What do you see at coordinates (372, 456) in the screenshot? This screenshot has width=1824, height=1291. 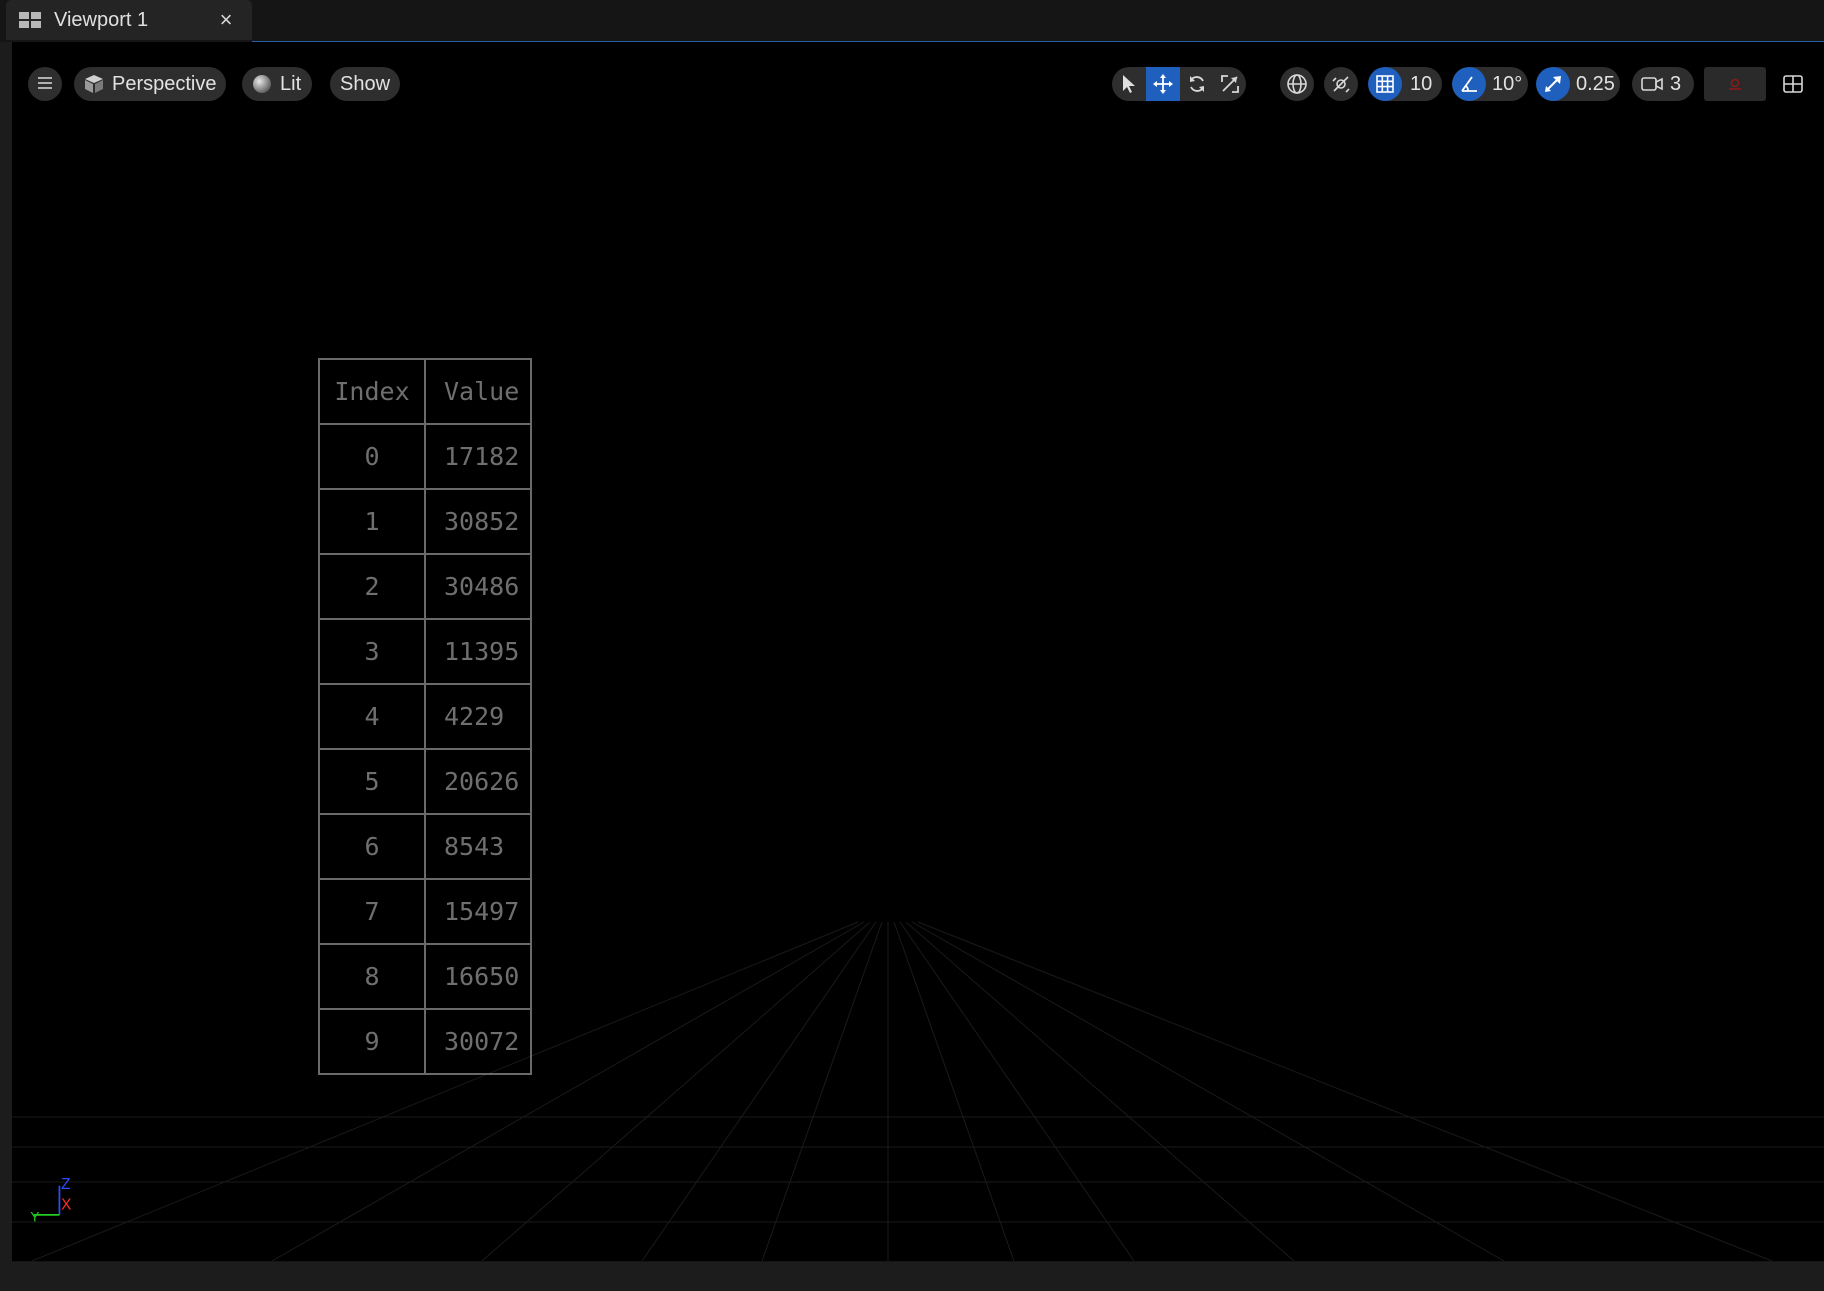 I see `cell-index: 0` at bounding box center [372, 456].